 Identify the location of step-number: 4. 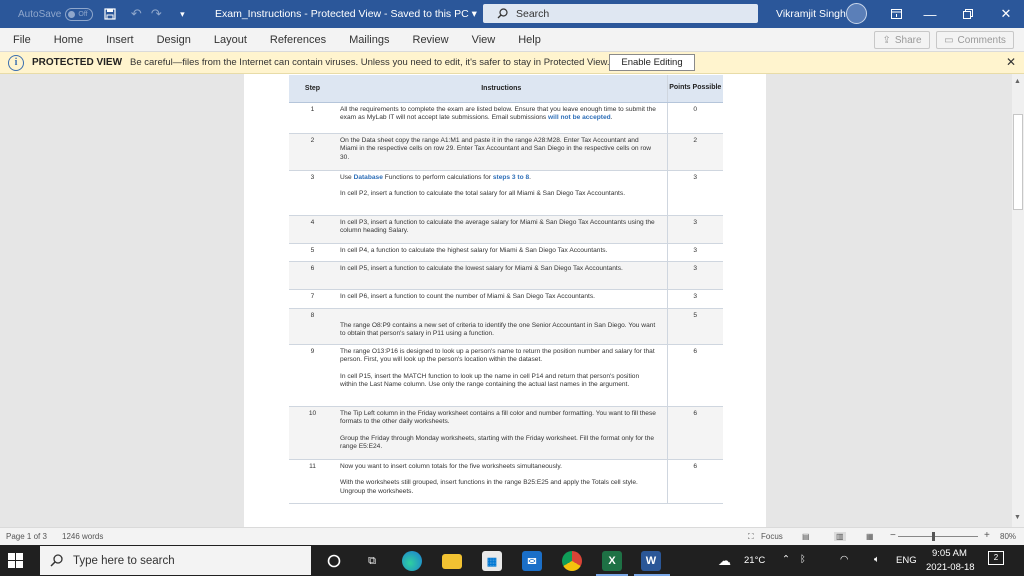
(312, 229).